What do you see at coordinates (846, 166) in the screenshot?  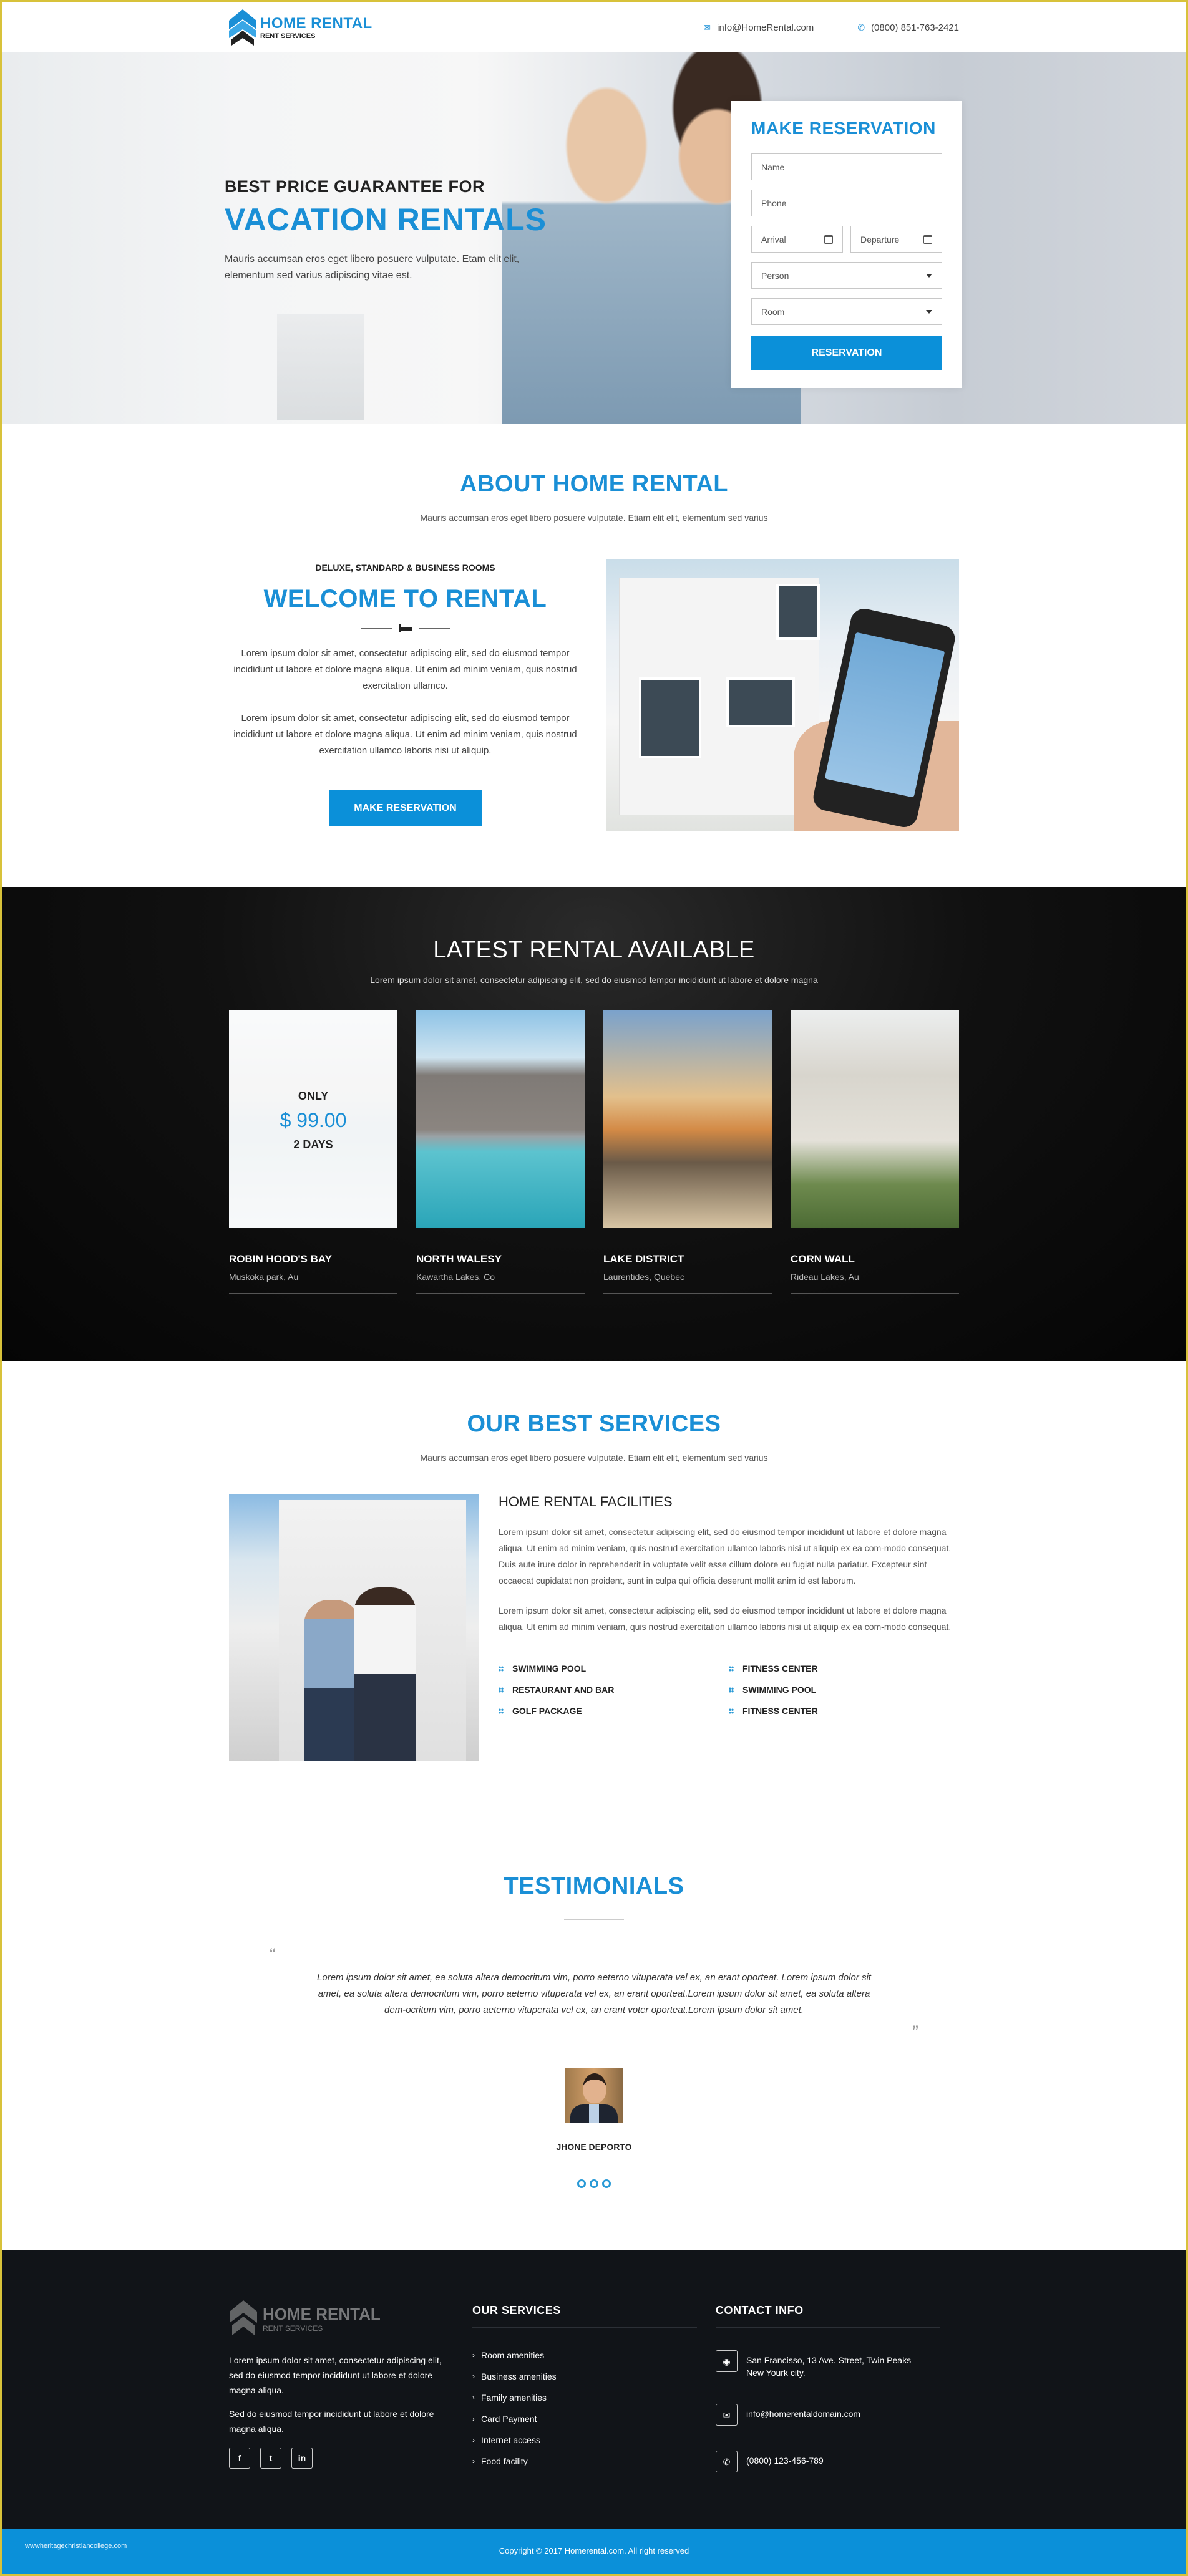 I see `name-input` at bounding box center [846, 166].